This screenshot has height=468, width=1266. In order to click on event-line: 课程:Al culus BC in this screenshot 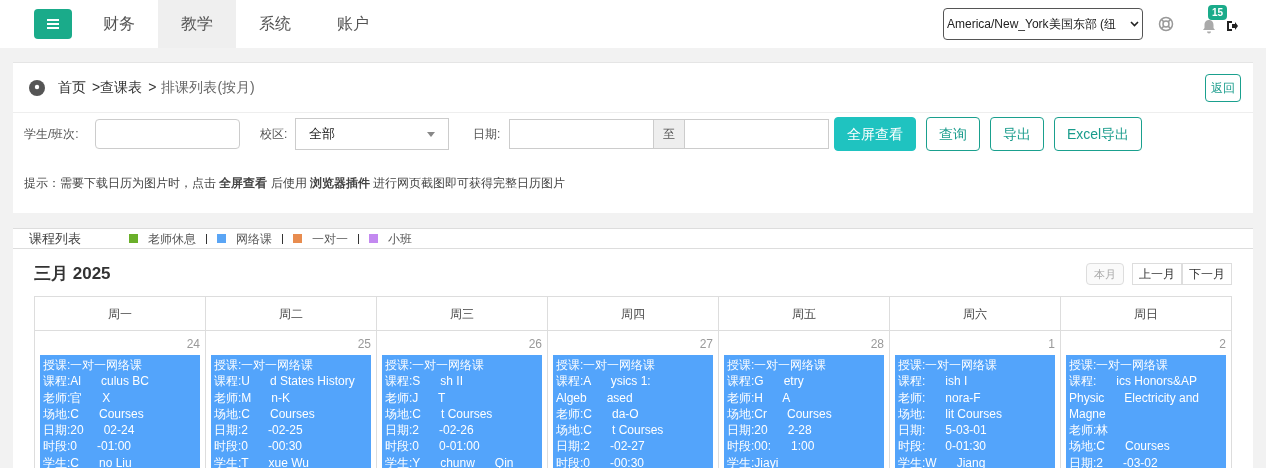, I will do `click(97, 381)`.